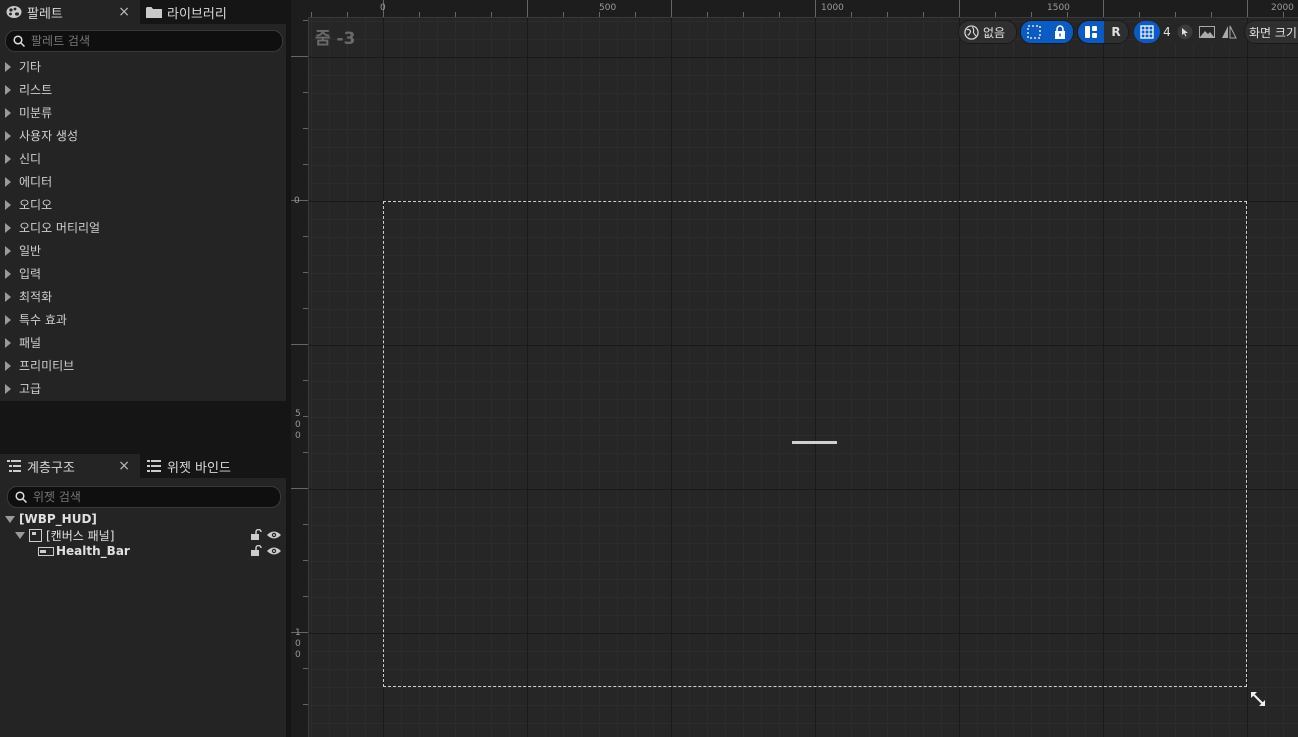 The width and height of the screenshot is (1298, 737). Describe the element at coordinates (143, 319) in the screenshot. I see `palette-category-item: 특수 효과` at that location.